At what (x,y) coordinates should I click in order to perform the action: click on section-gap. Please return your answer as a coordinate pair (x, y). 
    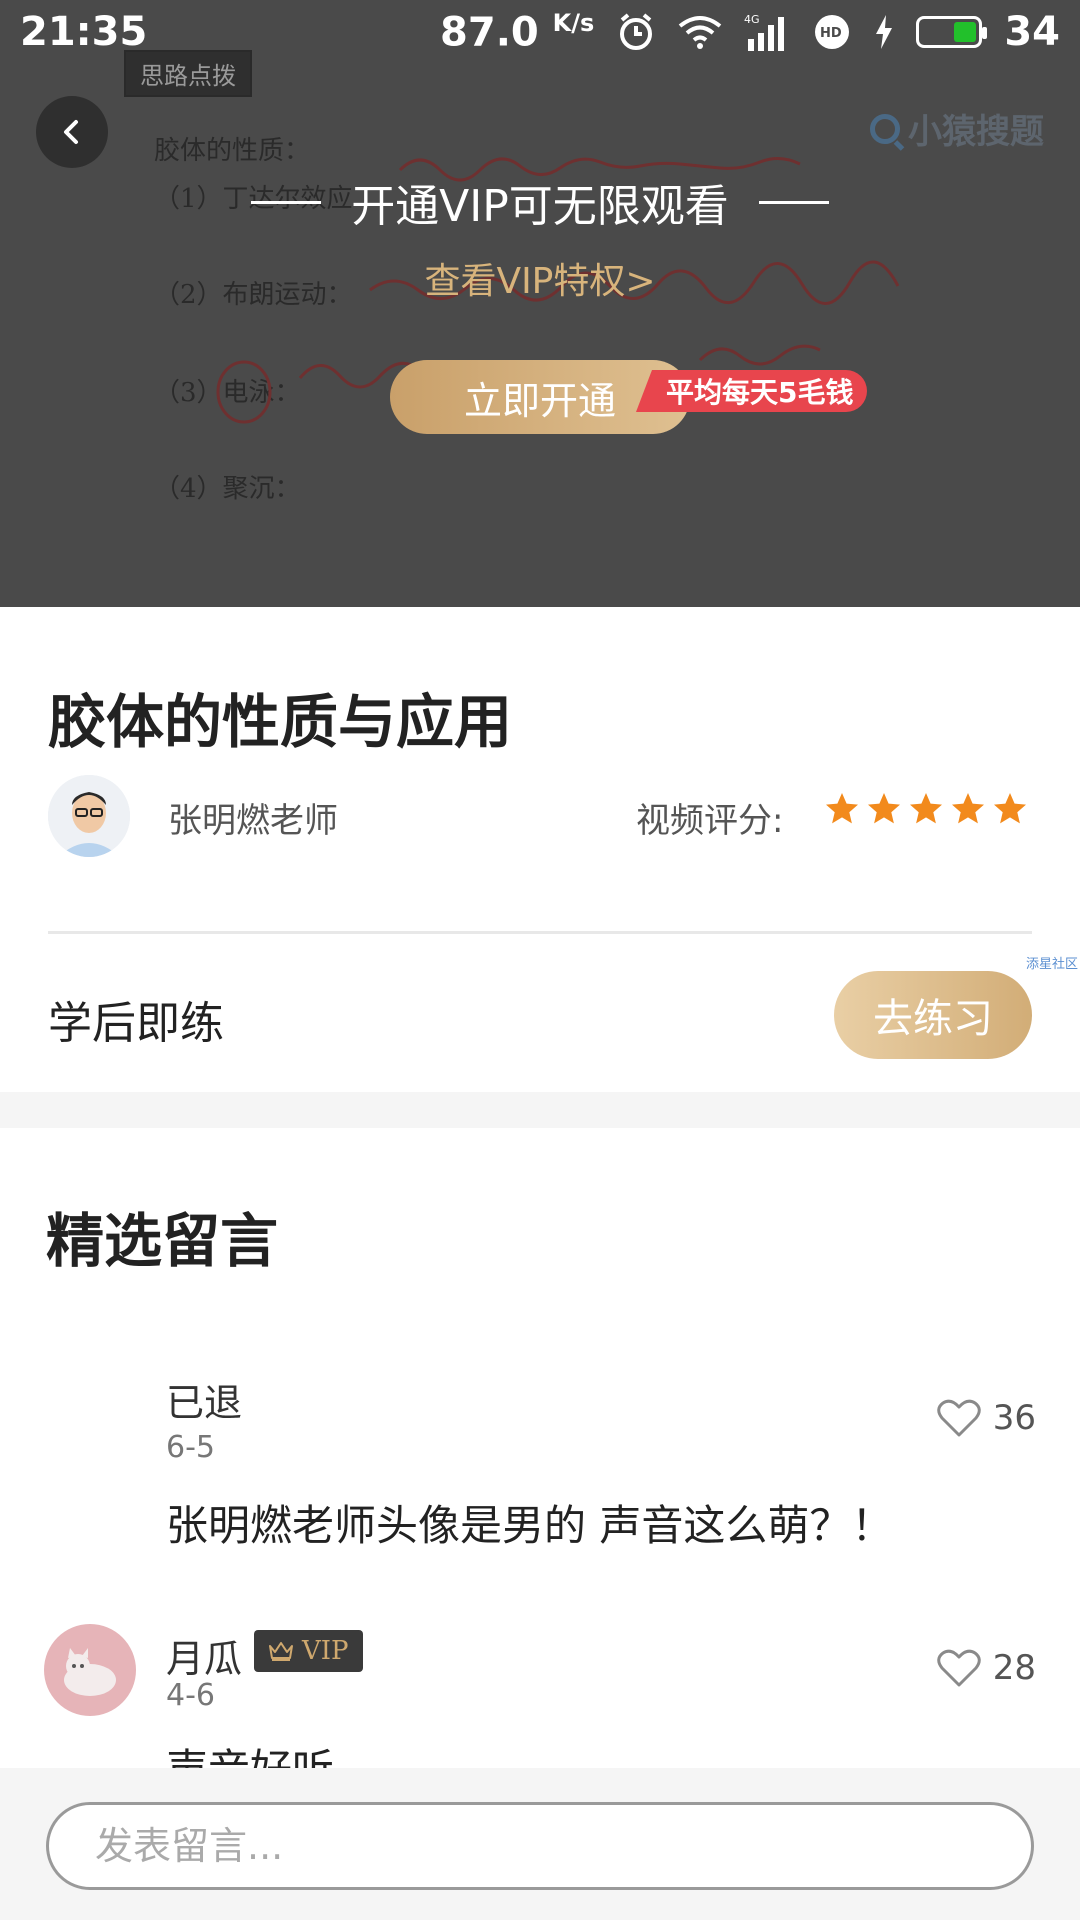
    Looking at the image, I should click on (540, 1110).